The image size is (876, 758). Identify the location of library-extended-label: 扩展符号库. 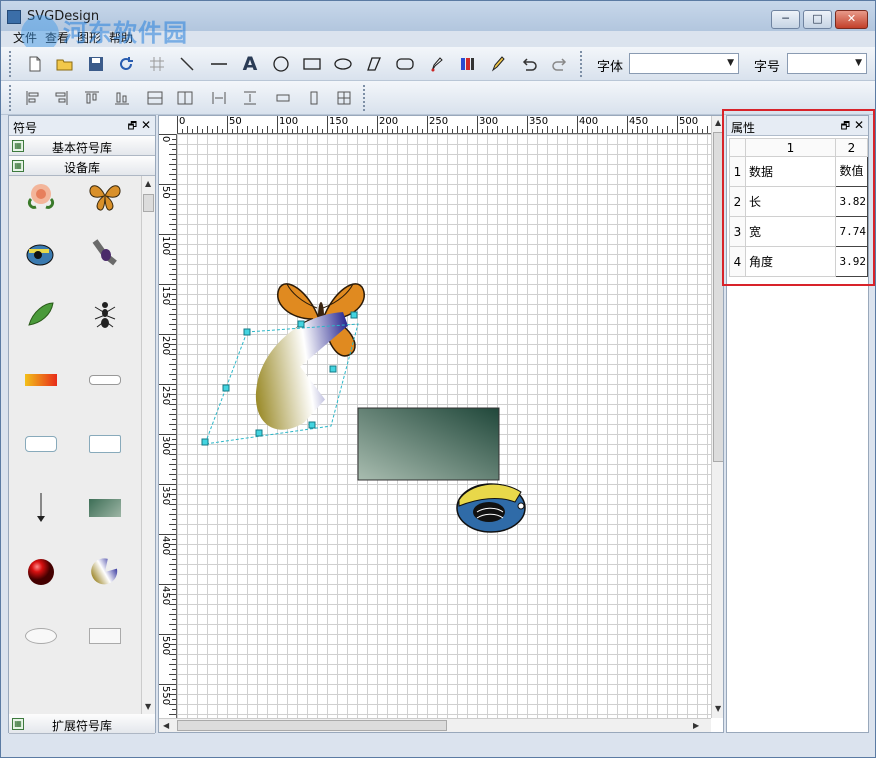
(81, 726).